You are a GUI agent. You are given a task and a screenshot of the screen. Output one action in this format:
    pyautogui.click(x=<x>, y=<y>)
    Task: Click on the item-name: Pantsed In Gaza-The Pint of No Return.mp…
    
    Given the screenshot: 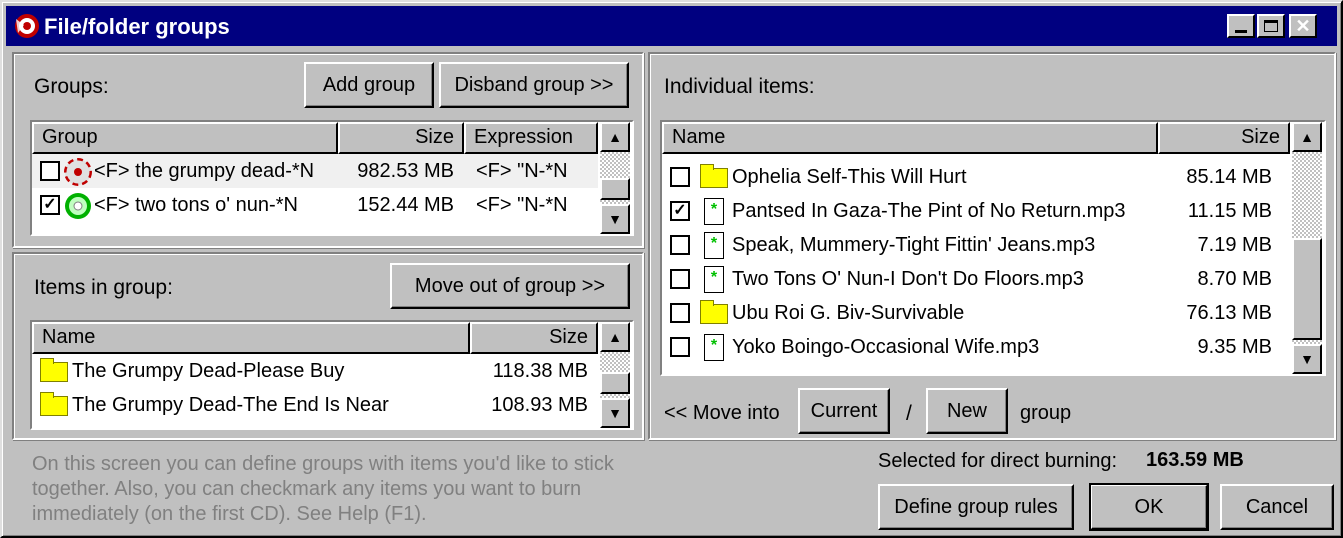 What is the action you would take?
    pyautogui.click(x=929, y=211)
    